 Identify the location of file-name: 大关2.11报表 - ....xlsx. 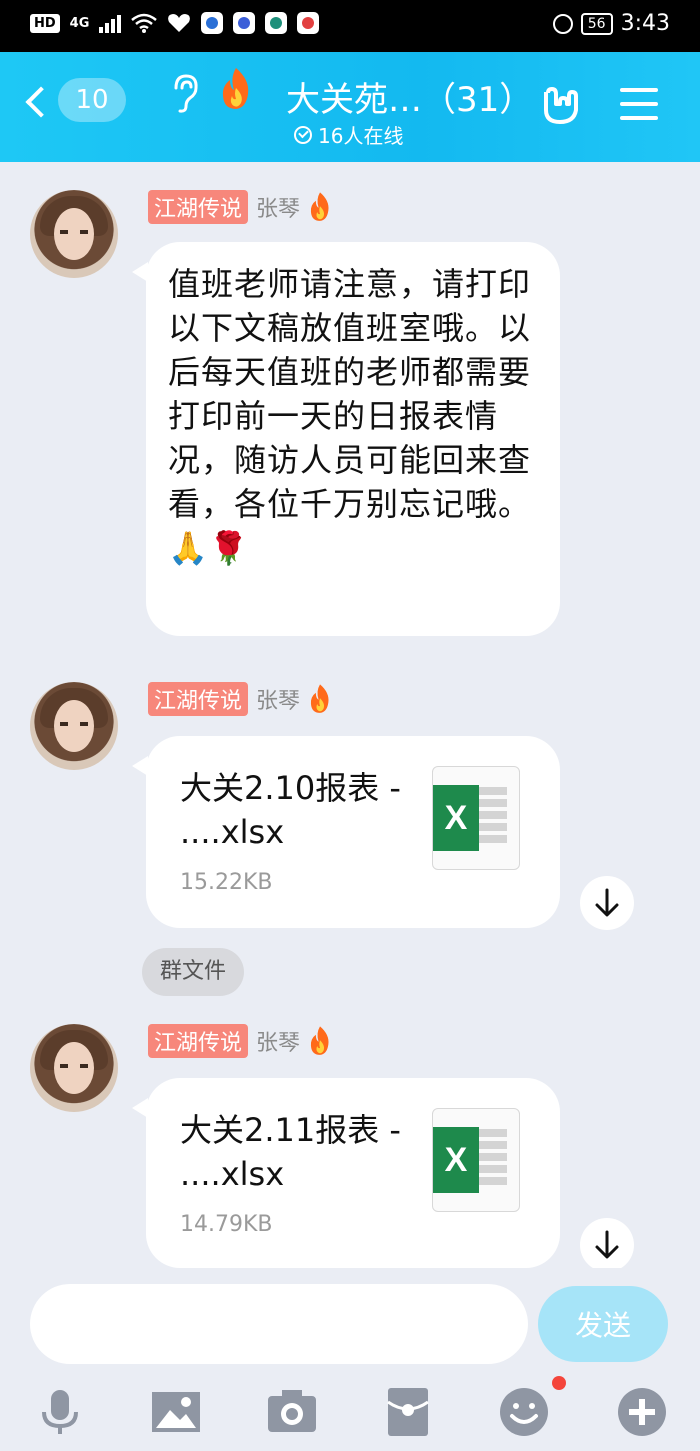
(290, 1152).